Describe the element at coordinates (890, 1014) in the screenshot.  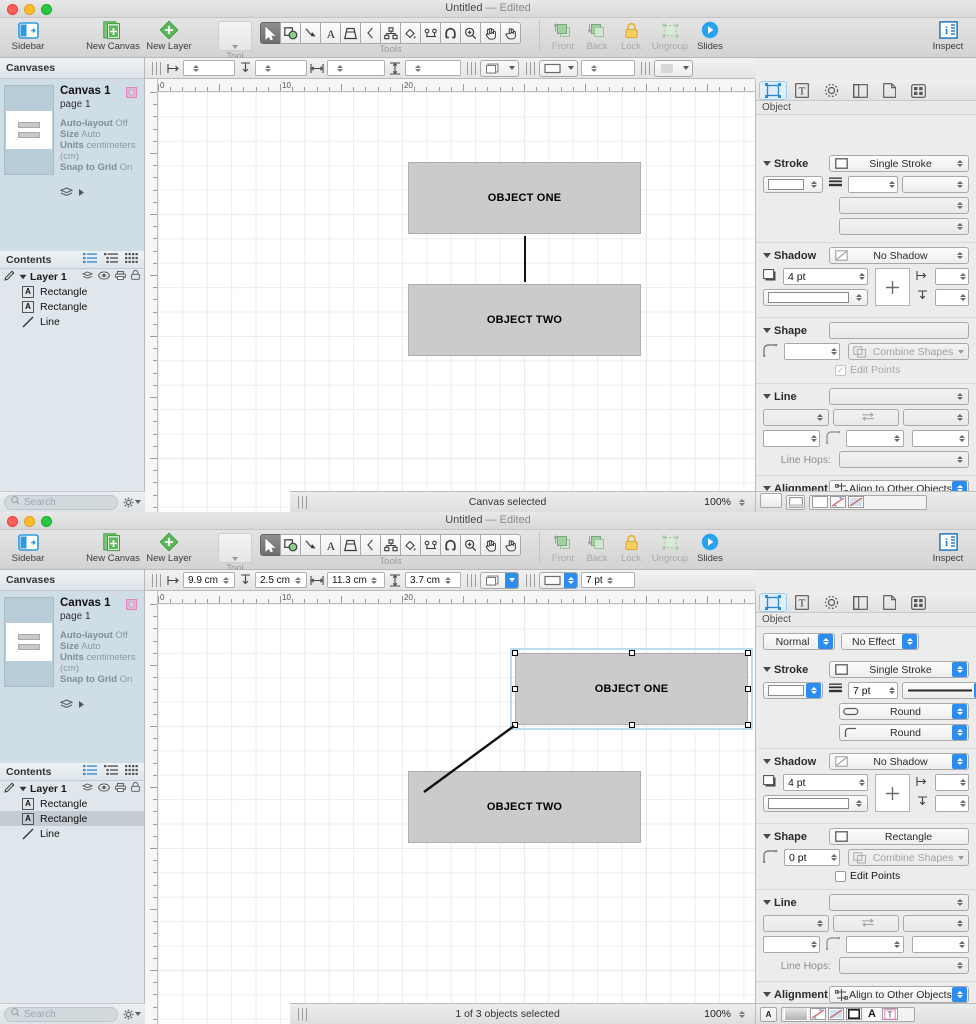
I see `footer-style-text-position: T` at that location.